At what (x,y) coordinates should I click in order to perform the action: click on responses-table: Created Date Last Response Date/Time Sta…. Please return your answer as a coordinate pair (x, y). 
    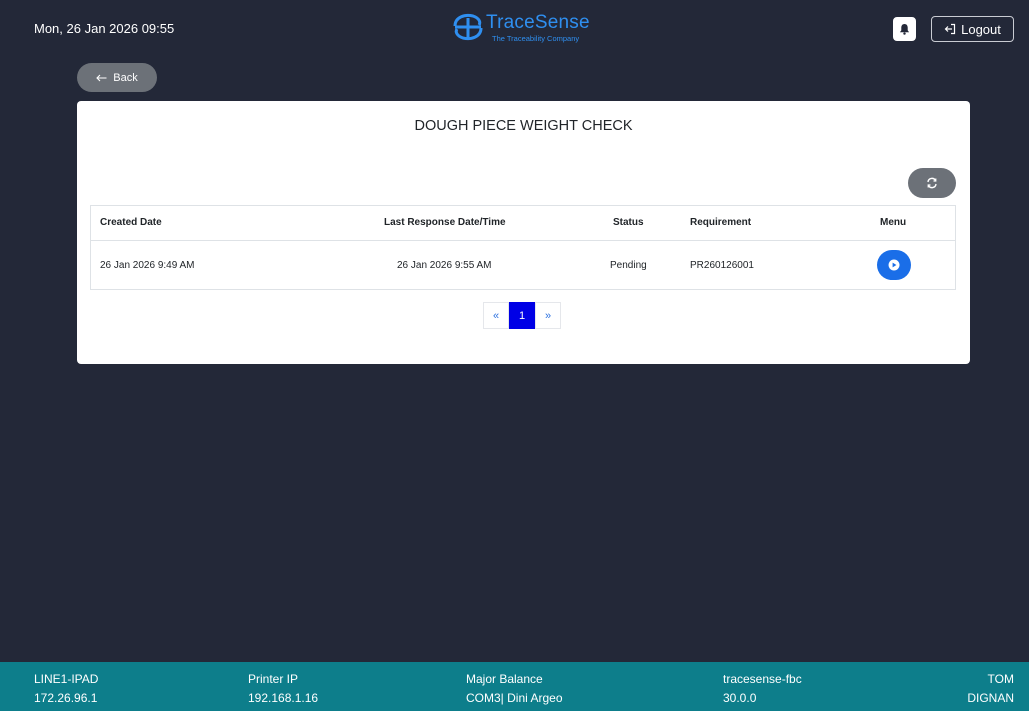
    Looking at the image, I should click on (523, 247).